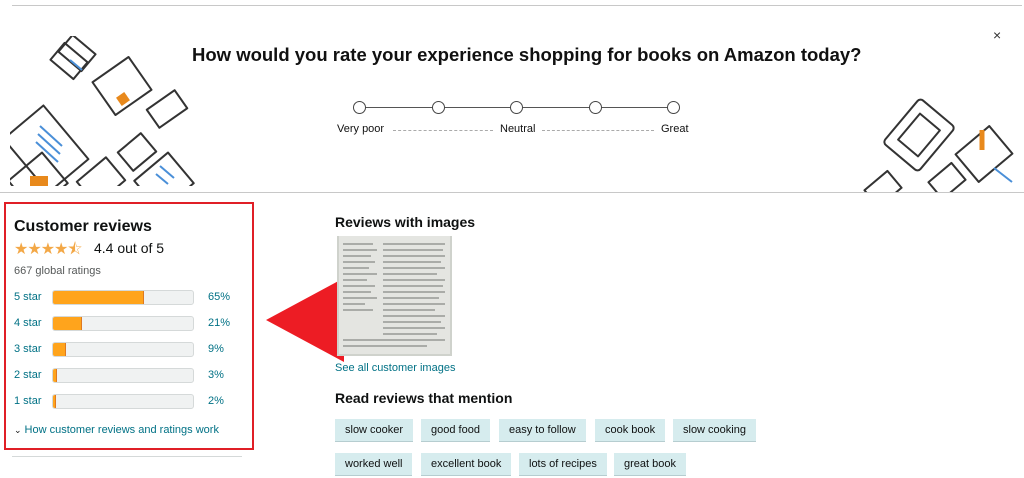  Describe the element at coordinates (219, 297) in the screenshot. I see `histogram-percent: 65%` at that location.